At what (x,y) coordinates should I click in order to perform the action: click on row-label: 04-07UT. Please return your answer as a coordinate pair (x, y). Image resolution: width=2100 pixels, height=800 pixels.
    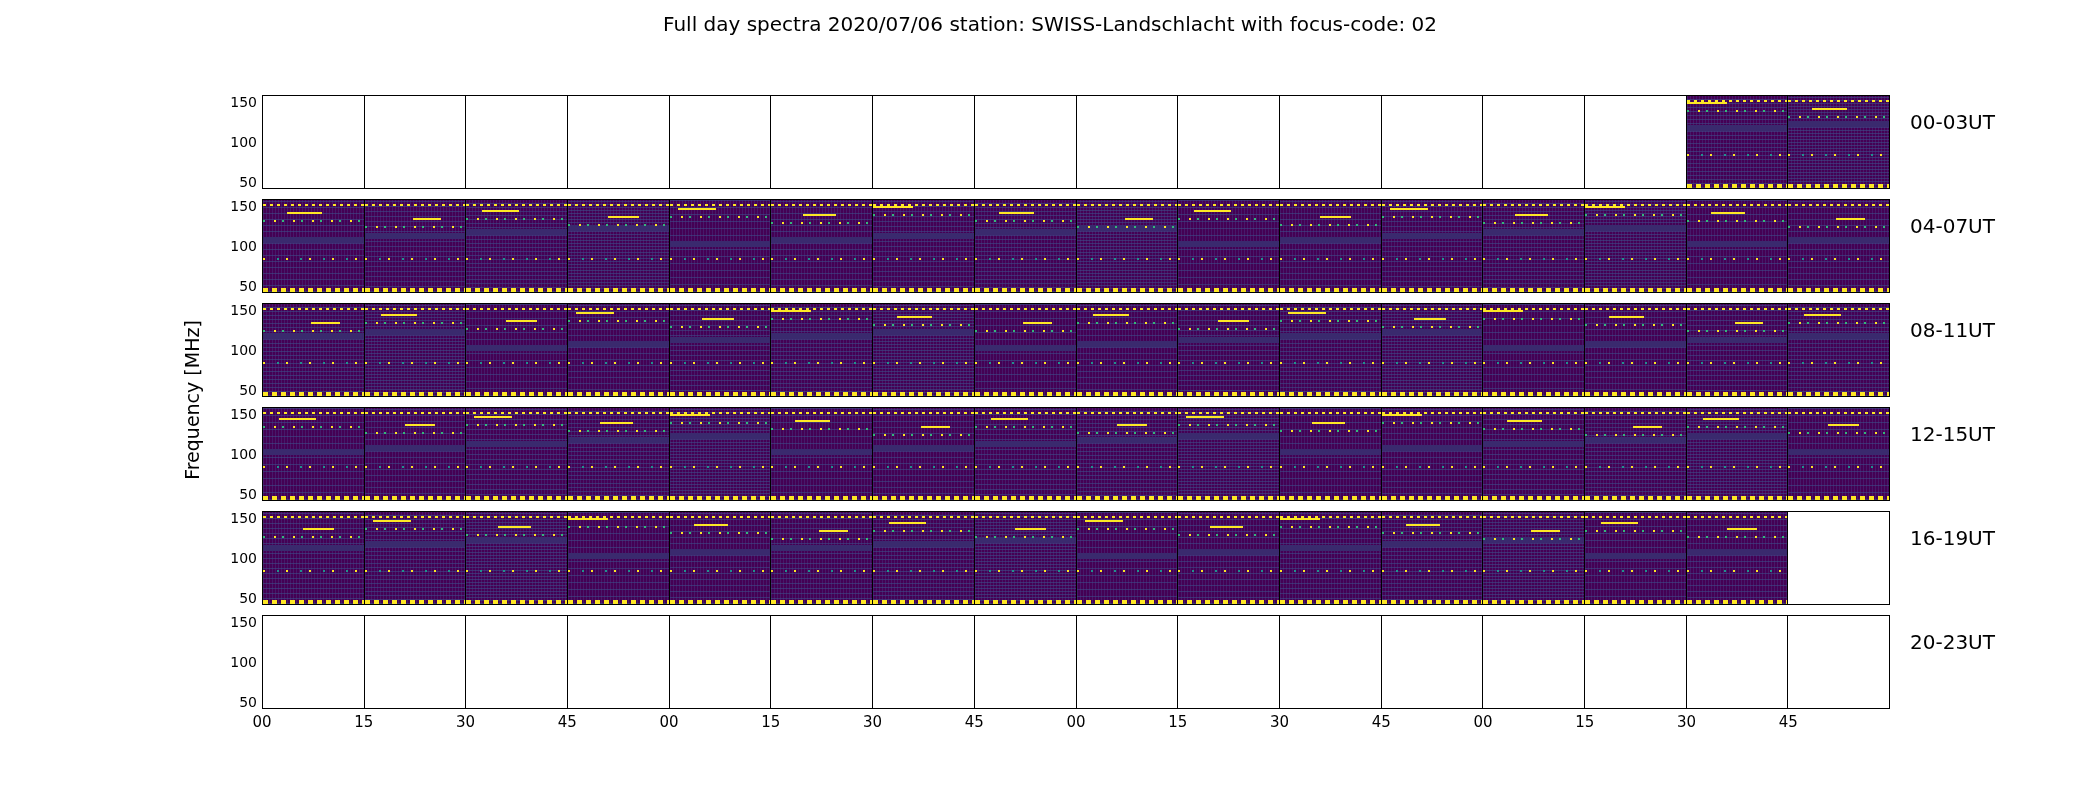
    Looking at the image, I should click on (1952, 226).